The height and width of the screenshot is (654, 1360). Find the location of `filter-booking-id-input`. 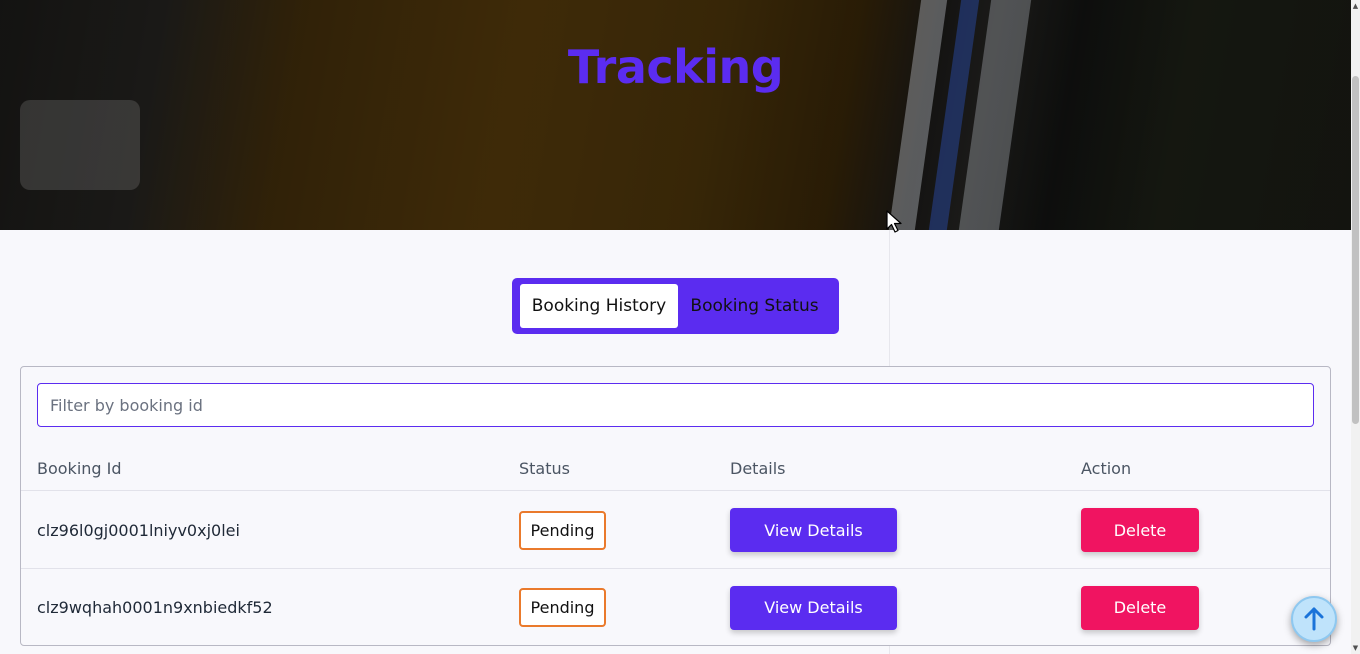

filter-booking-id-input is located at coordinates (675, 405).